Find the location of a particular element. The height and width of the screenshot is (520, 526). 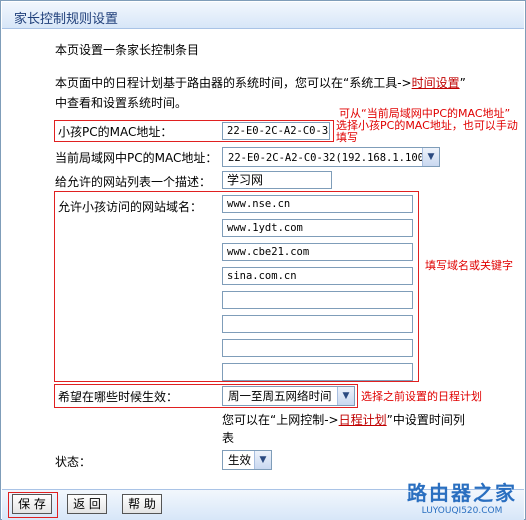

schedule-annotation: 选择之前设置的日程计划 is located at coordinates (421, 396).